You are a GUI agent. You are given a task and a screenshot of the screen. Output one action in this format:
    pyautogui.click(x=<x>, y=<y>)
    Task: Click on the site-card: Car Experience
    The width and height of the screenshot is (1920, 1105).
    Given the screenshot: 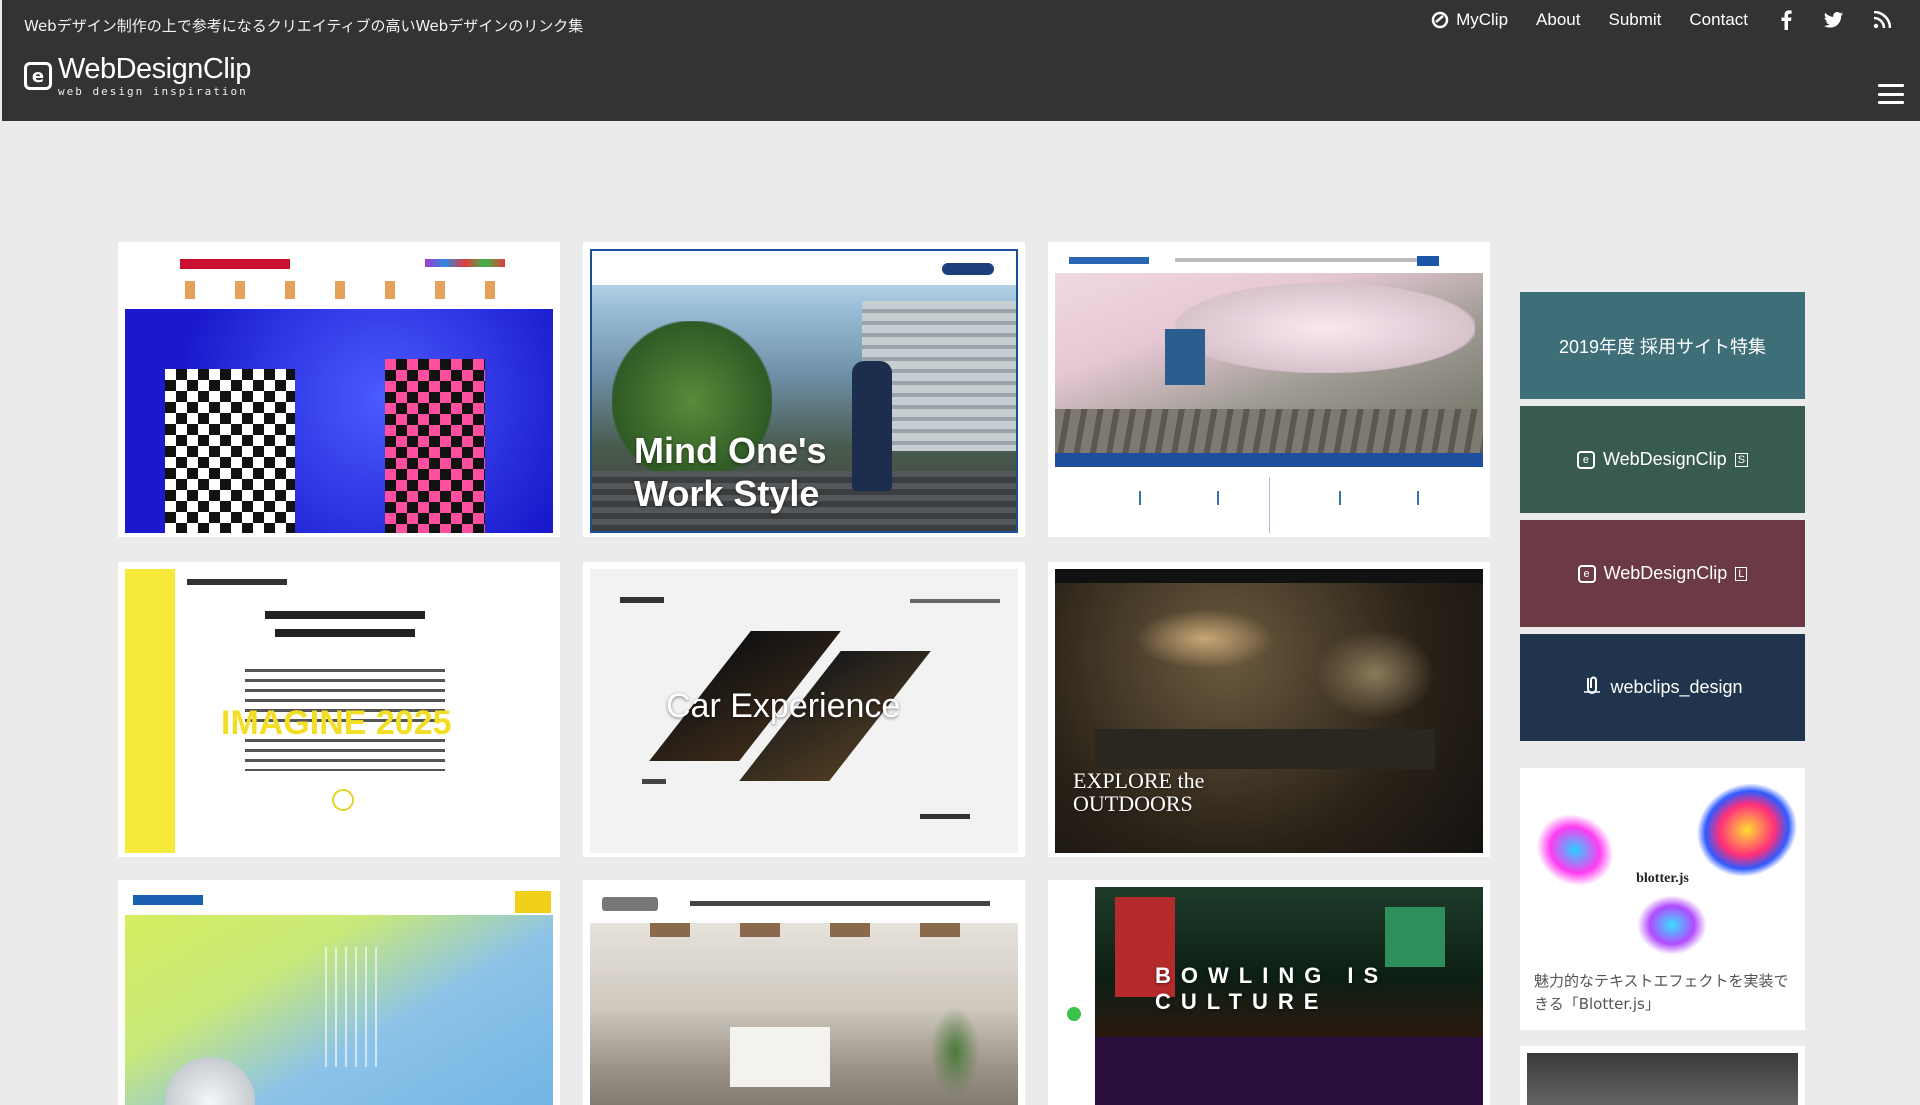 What is the action you would take?
    pyautogui.click(x=804, y=709)
    